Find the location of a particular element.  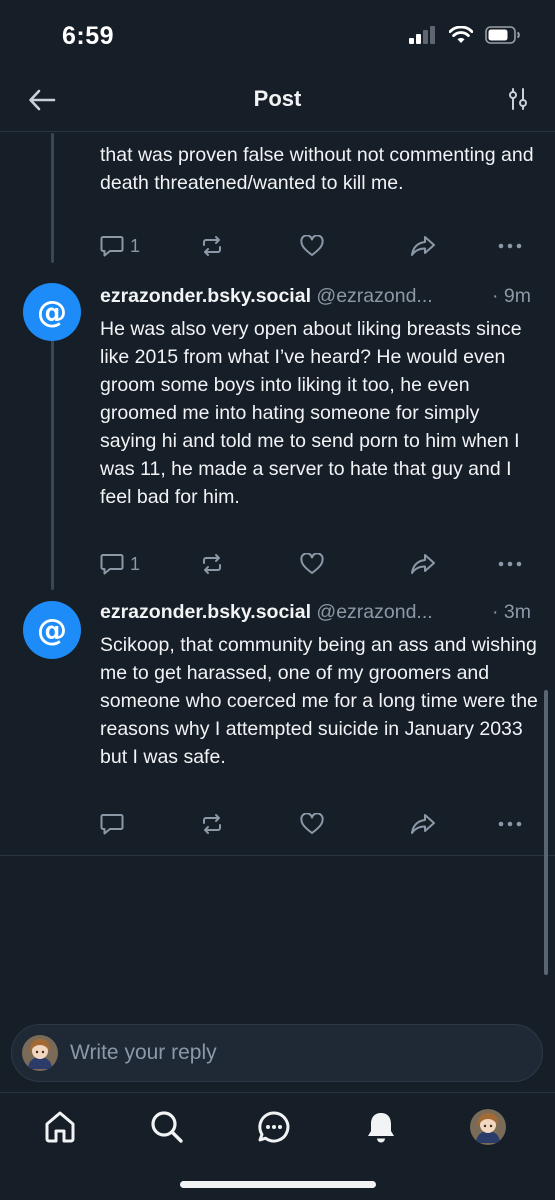

wifi-icon is located at coordinates (461, 34).